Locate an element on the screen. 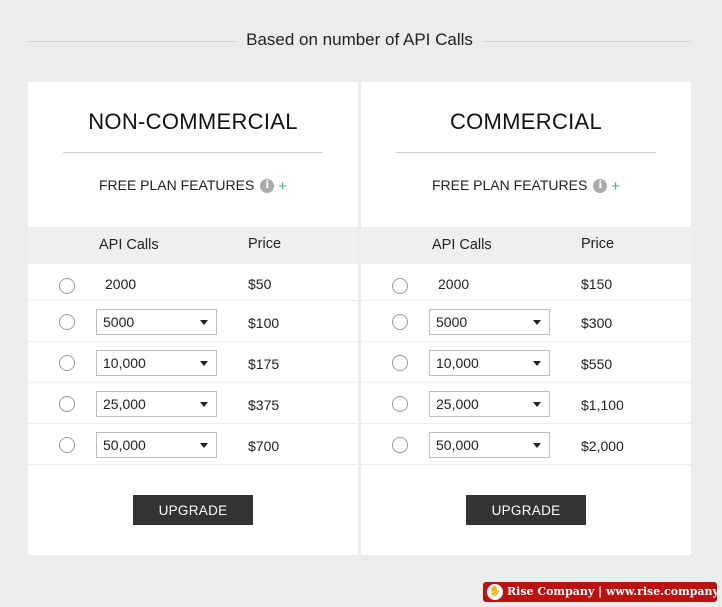  price-value: $2,000 is located at coordinates (602, 446).